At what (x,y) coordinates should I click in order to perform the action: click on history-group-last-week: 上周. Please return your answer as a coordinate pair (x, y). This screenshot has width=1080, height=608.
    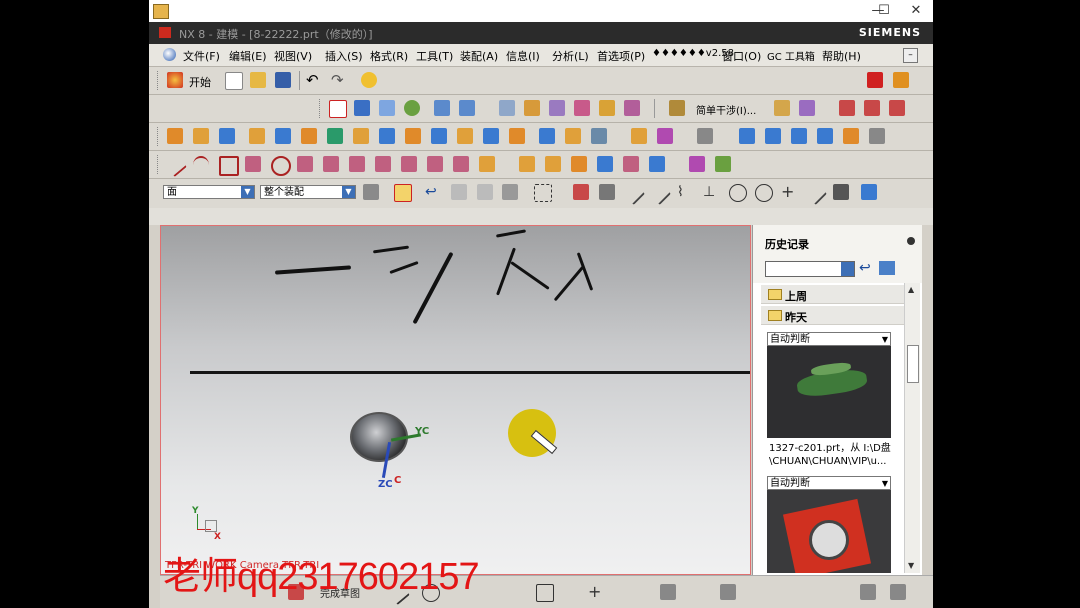
    Looking at the image, I should click on (832, 294).